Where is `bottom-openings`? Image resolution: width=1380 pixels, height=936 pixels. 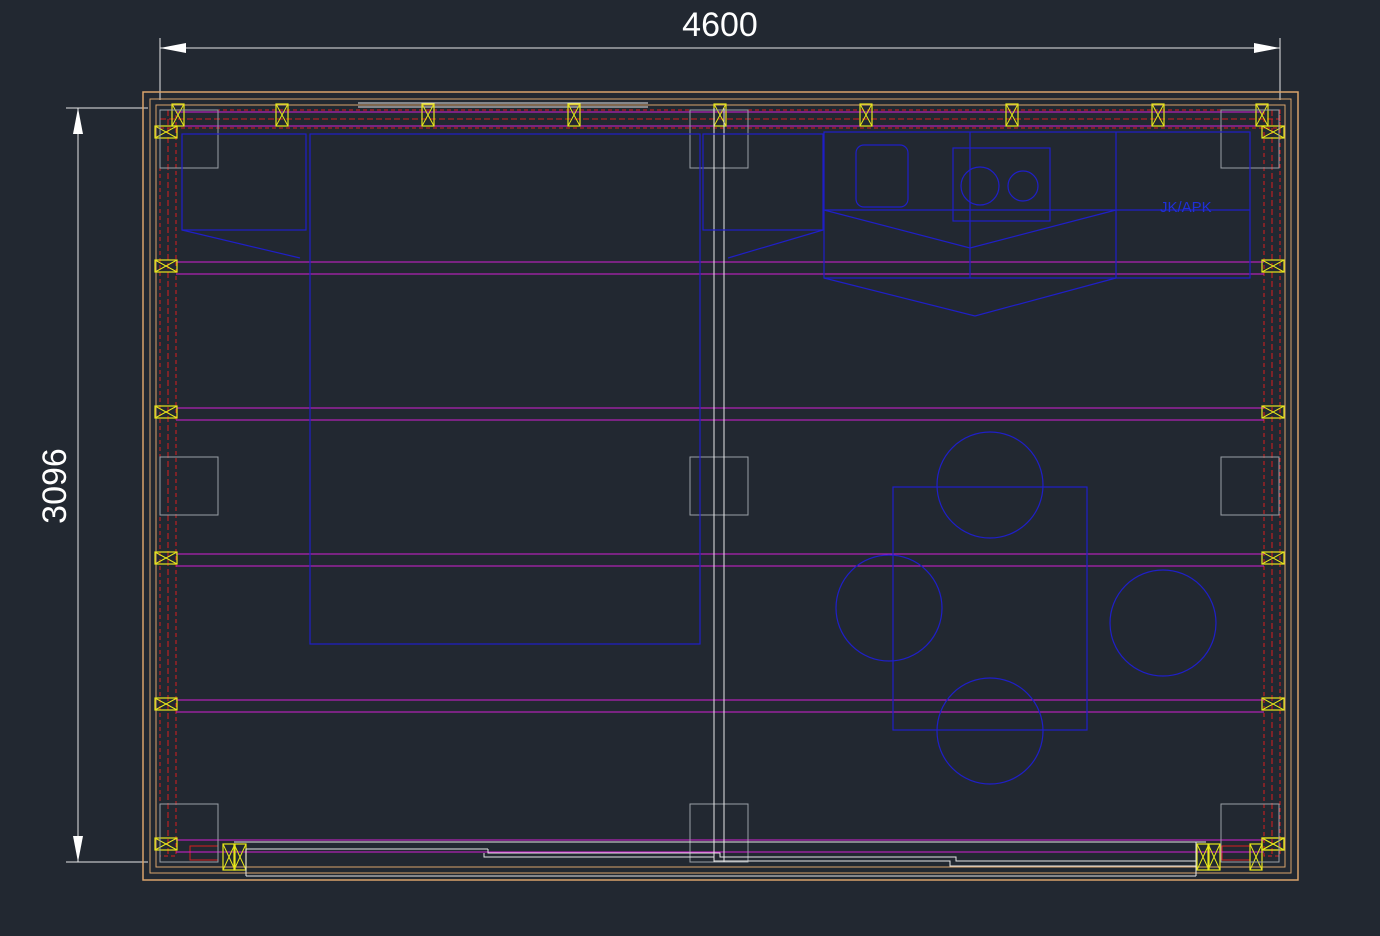 bottom-openings is located at coordinates (720, 859).